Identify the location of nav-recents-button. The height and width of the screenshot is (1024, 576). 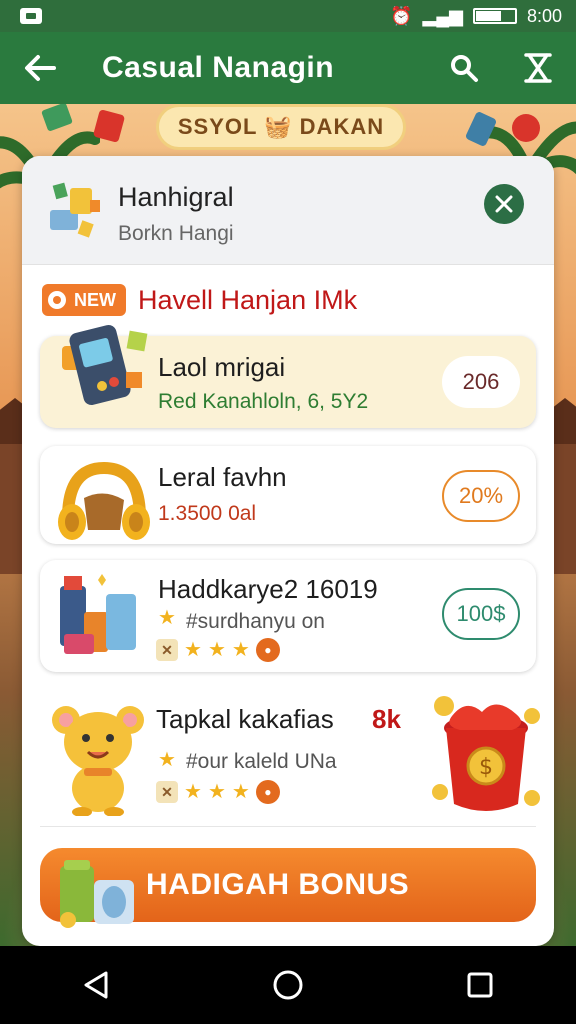
(480, 985).